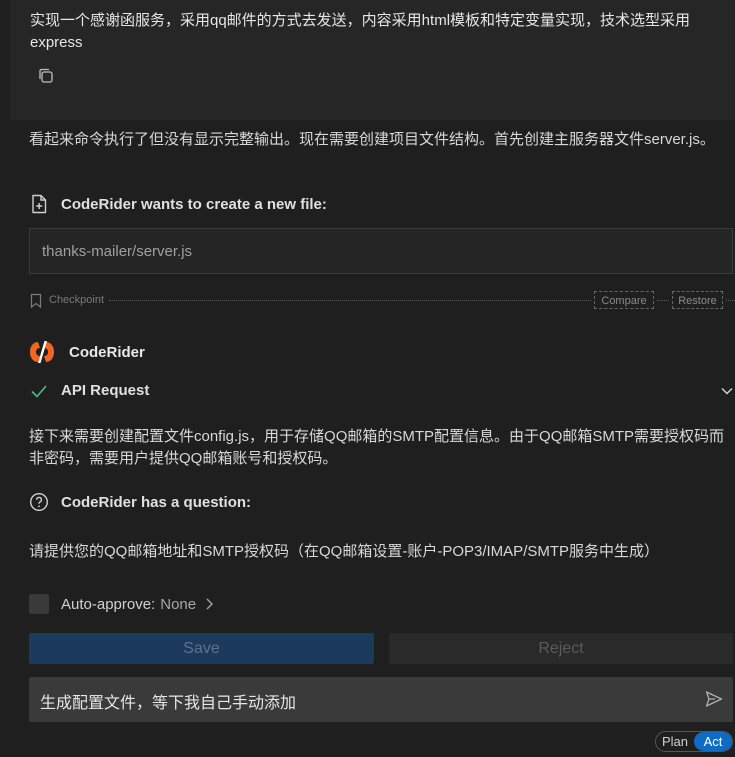 The width and height of the screenshot is (735, 757). I want to click on chat-input-value: 生成配置文件，等下我自己手动添加, so click(168, 701).